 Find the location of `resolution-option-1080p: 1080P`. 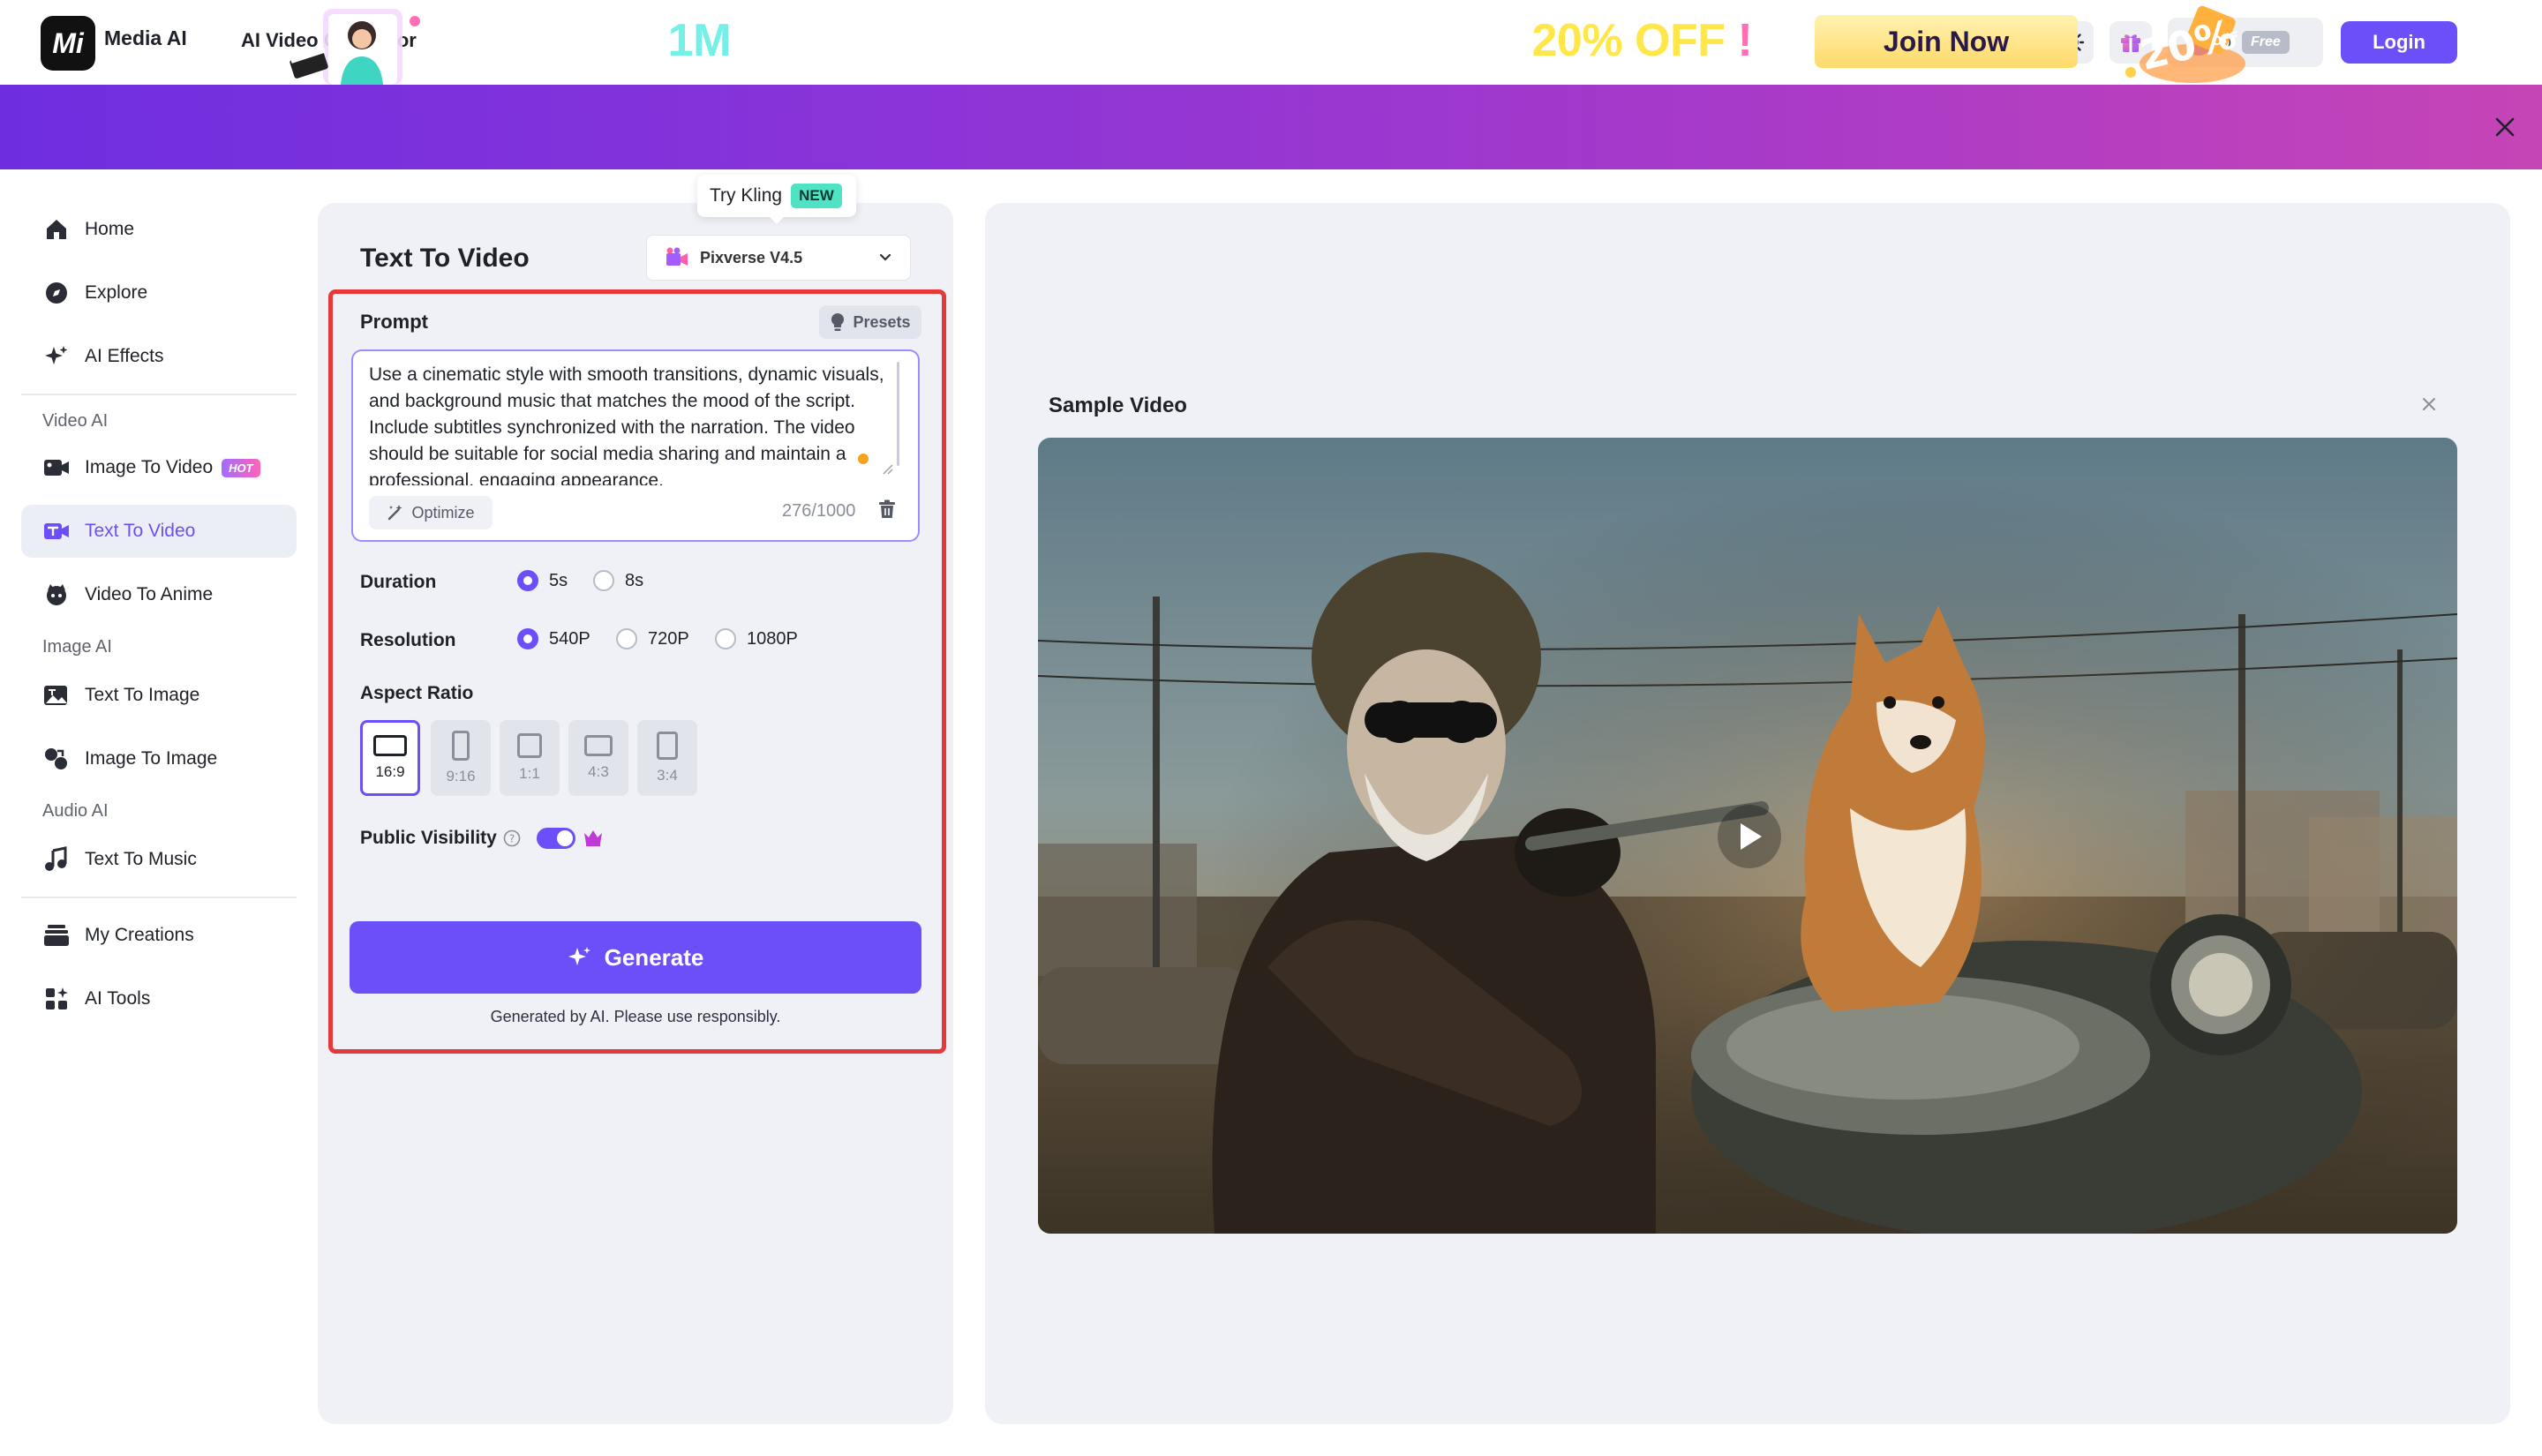

resolution-option-1080p: 1080P is located at coordinates (756, 638).